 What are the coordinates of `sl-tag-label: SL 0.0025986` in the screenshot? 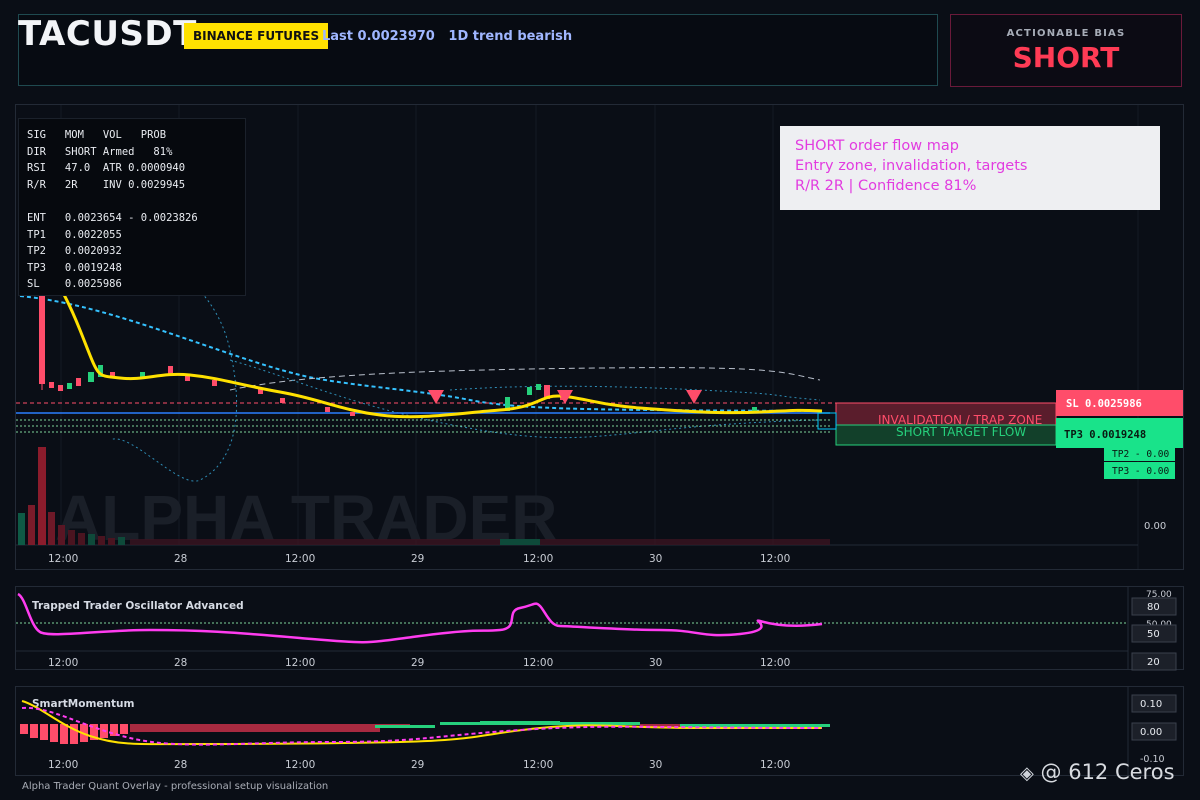 It's located at (1104, 404).